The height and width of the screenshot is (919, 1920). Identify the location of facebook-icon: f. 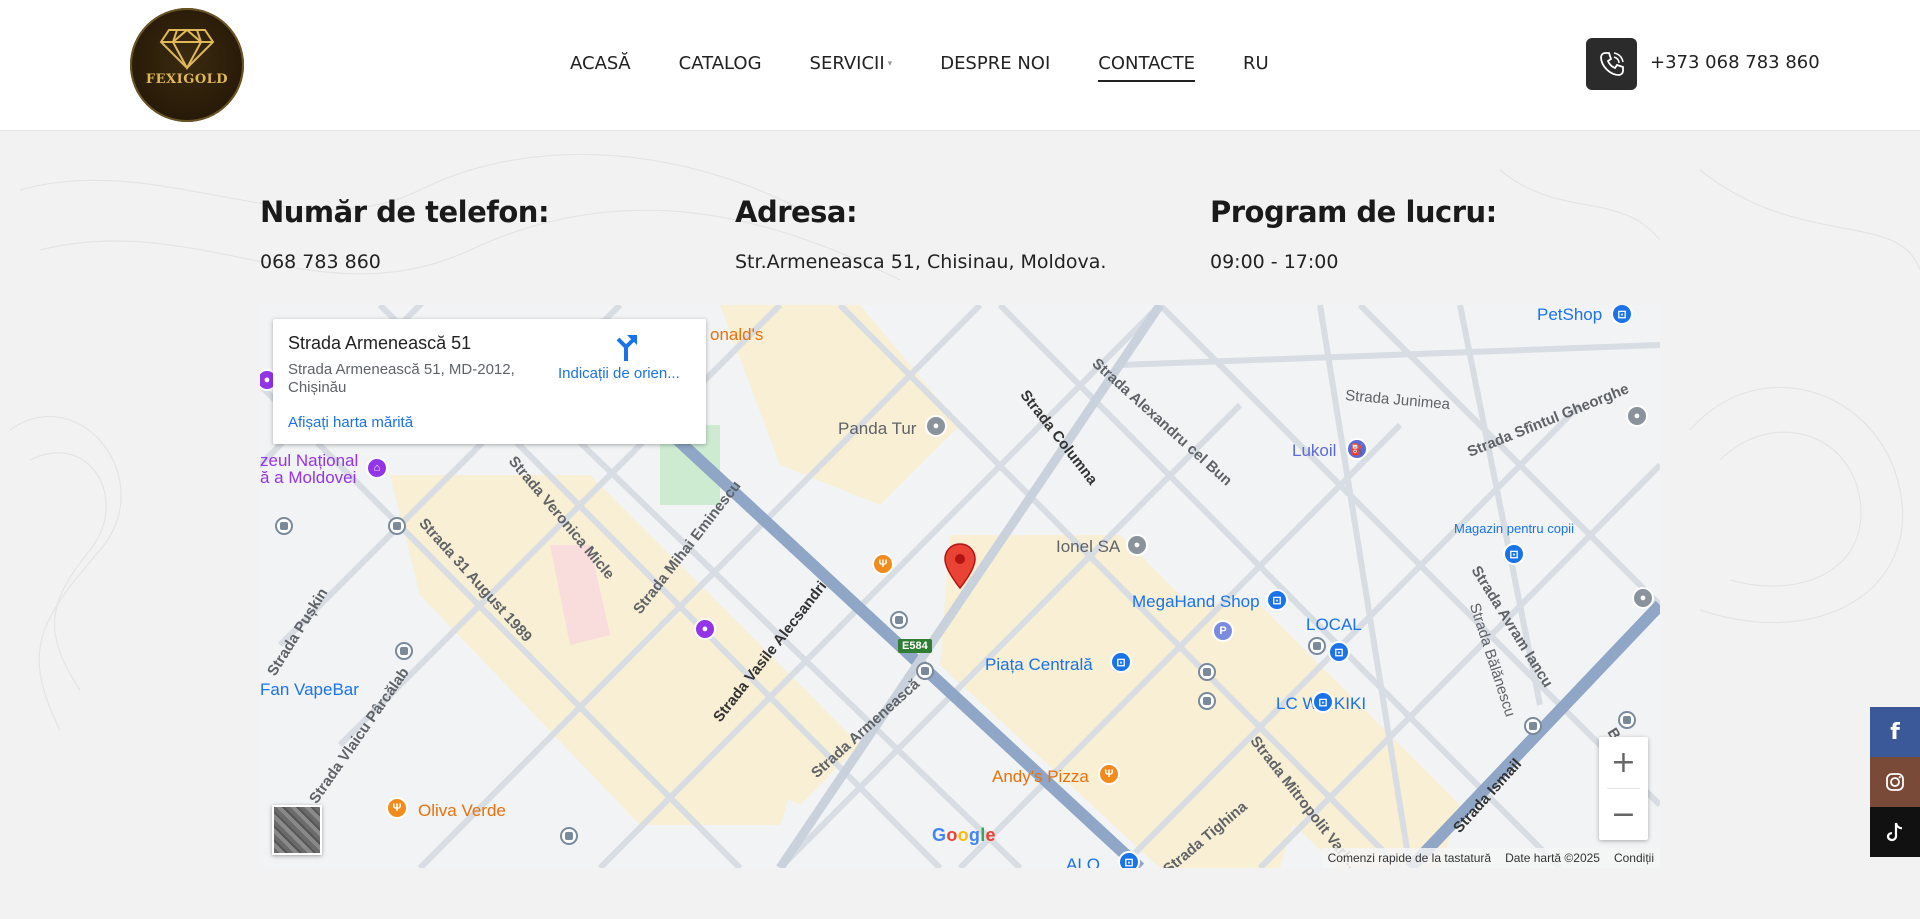
(1895, 732).